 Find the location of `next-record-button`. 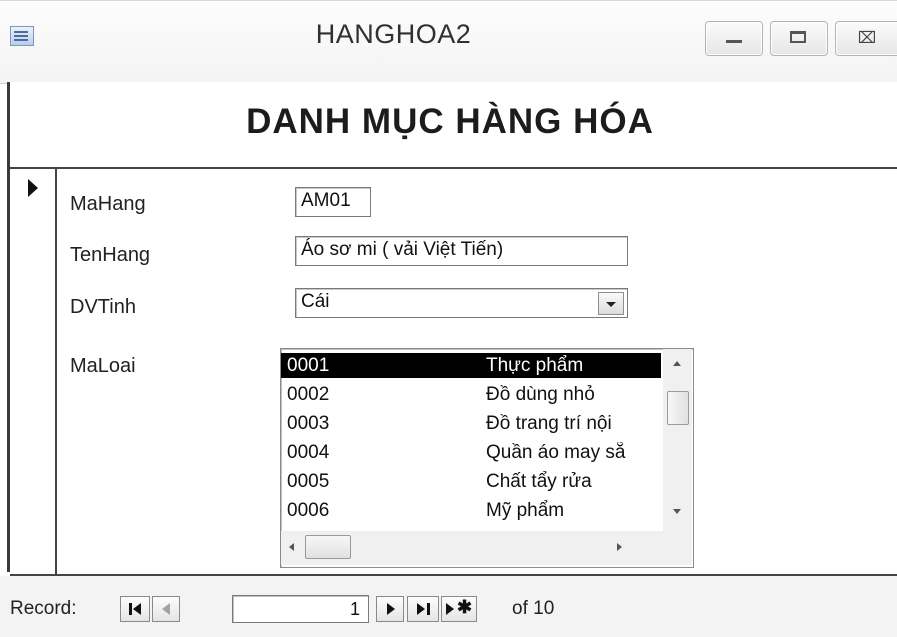

next-record-button is located at coordinates (390, 609).